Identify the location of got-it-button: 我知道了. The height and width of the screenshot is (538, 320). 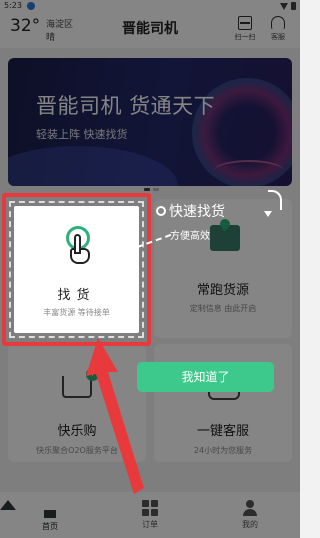
(205, 377).